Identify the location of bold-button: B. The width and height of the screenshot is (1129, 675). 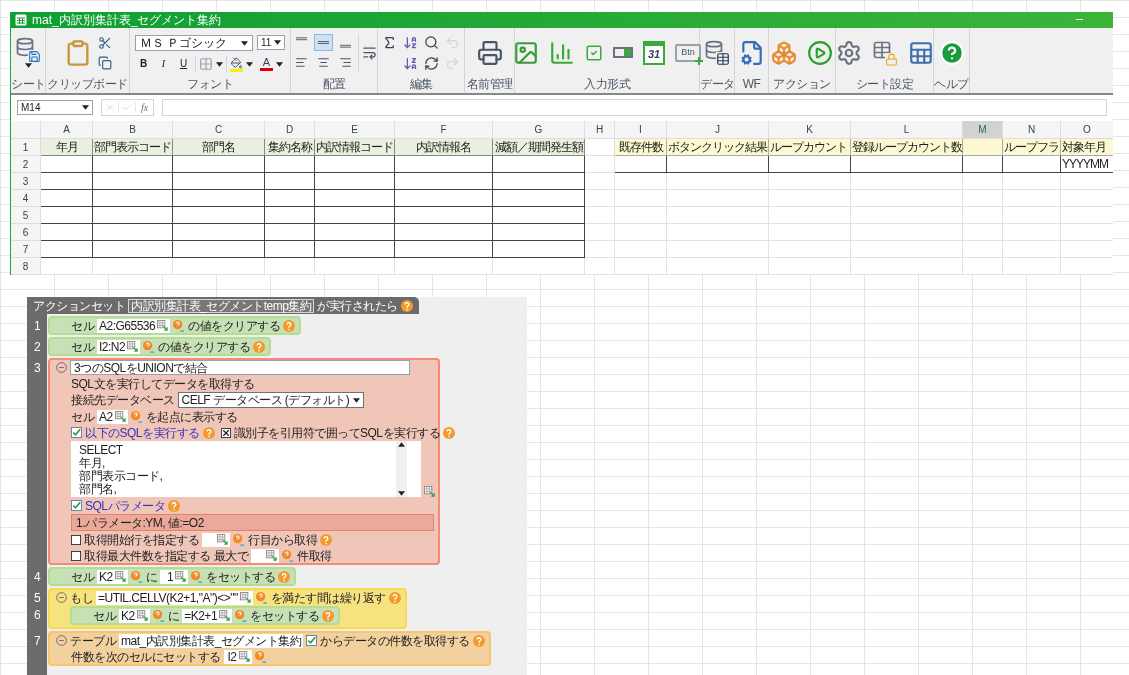
(143, 64).